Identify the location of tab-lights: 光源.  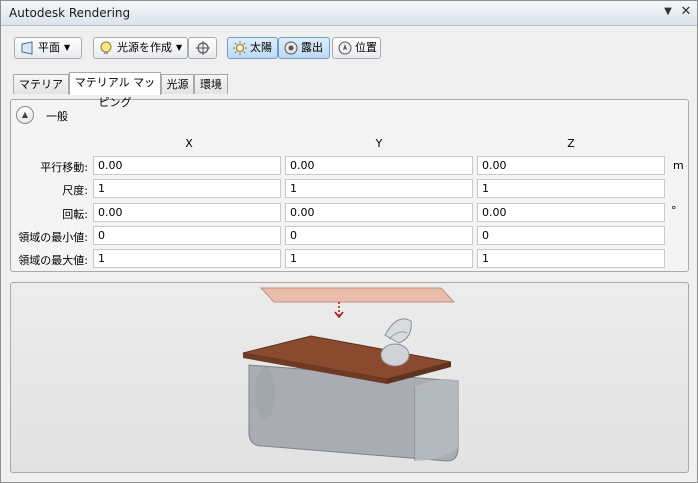
(177, 84).